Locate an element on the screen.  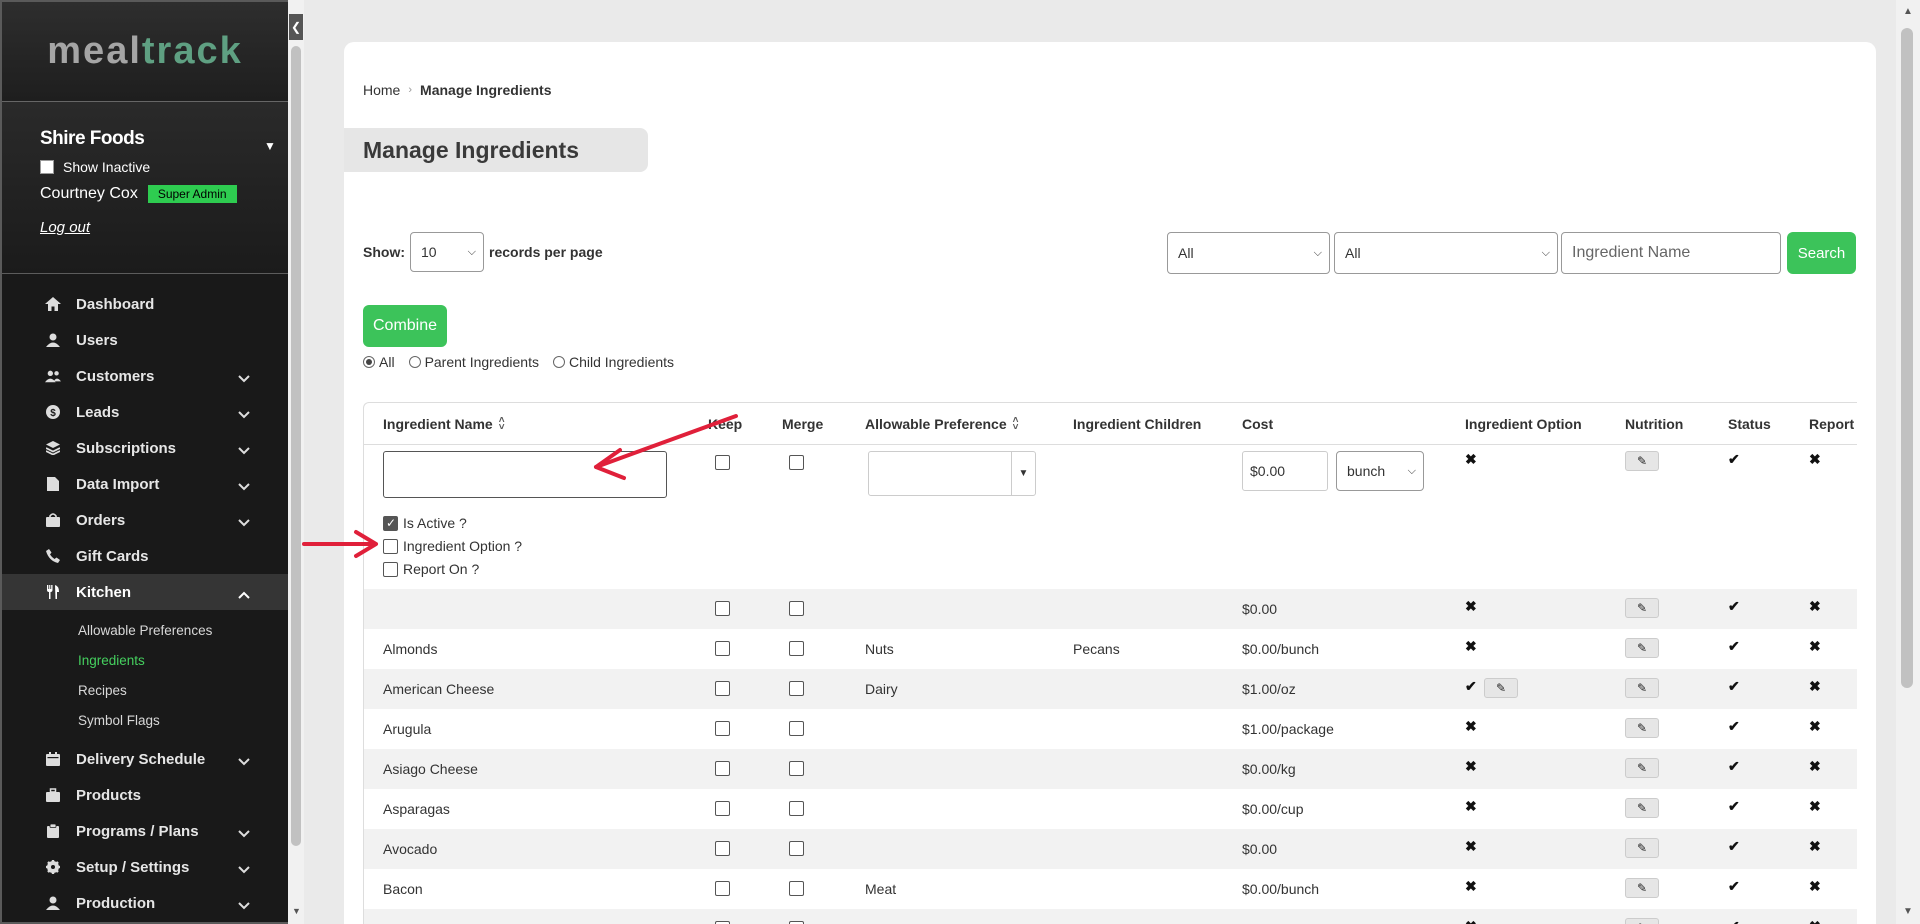
scroll-up-arrow-icon: ▲ is located at coordinates (1908, 11).